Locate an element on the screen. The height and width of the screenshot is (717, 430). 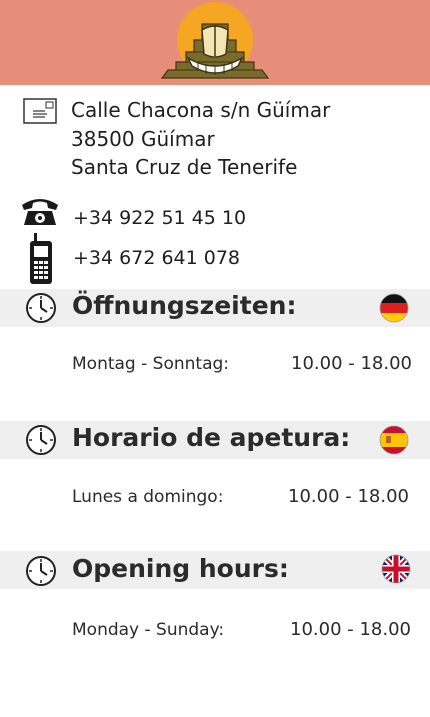
flag-germany-icon is located at coordinates (394, 308).